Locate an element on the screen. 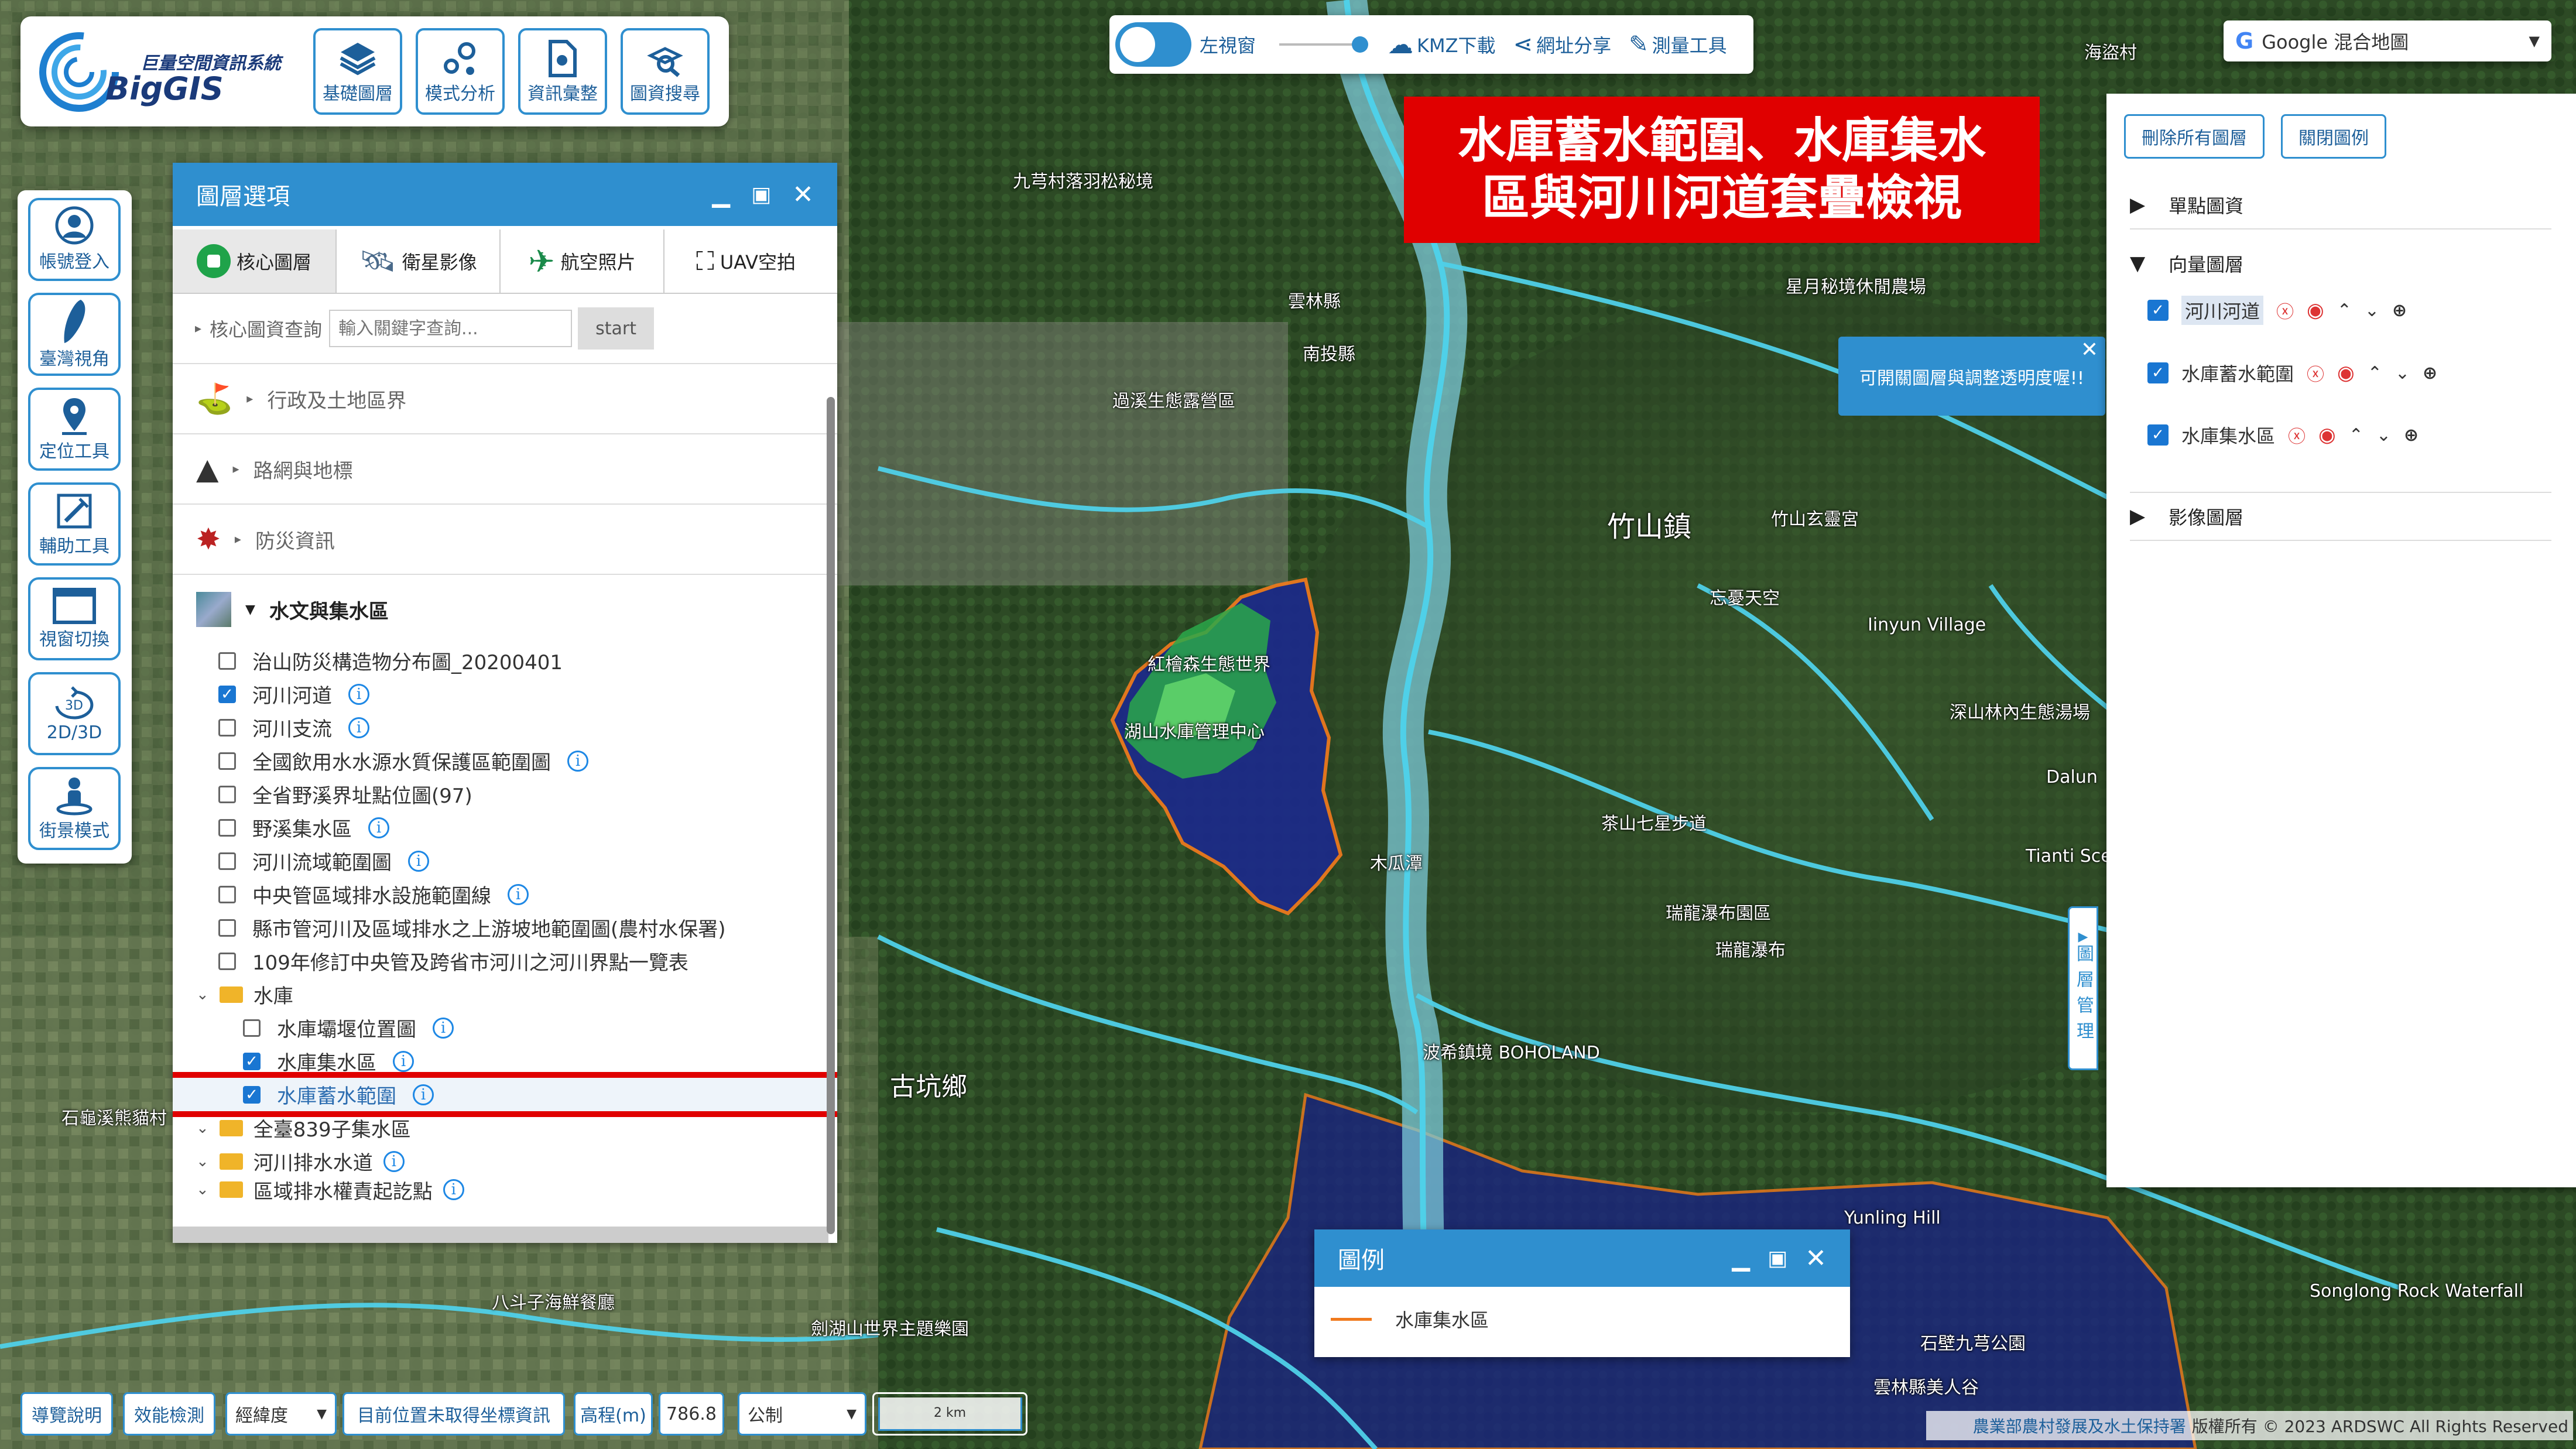 This screenshot has height=1449, width=2576. tab-core-layers: 核心圖層 is located at coordinates (255, 261).